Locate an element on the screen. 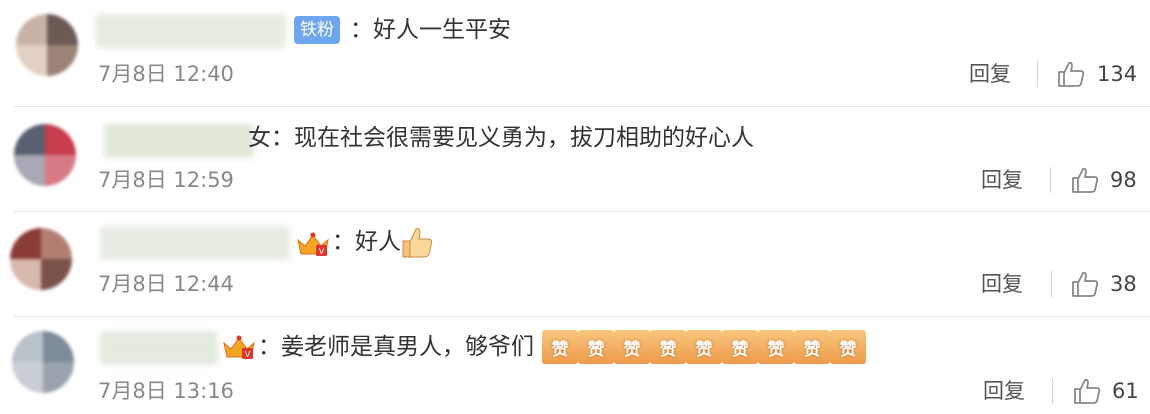  comment-text: ：好人一生平安 is located at coordinates (430, 30).